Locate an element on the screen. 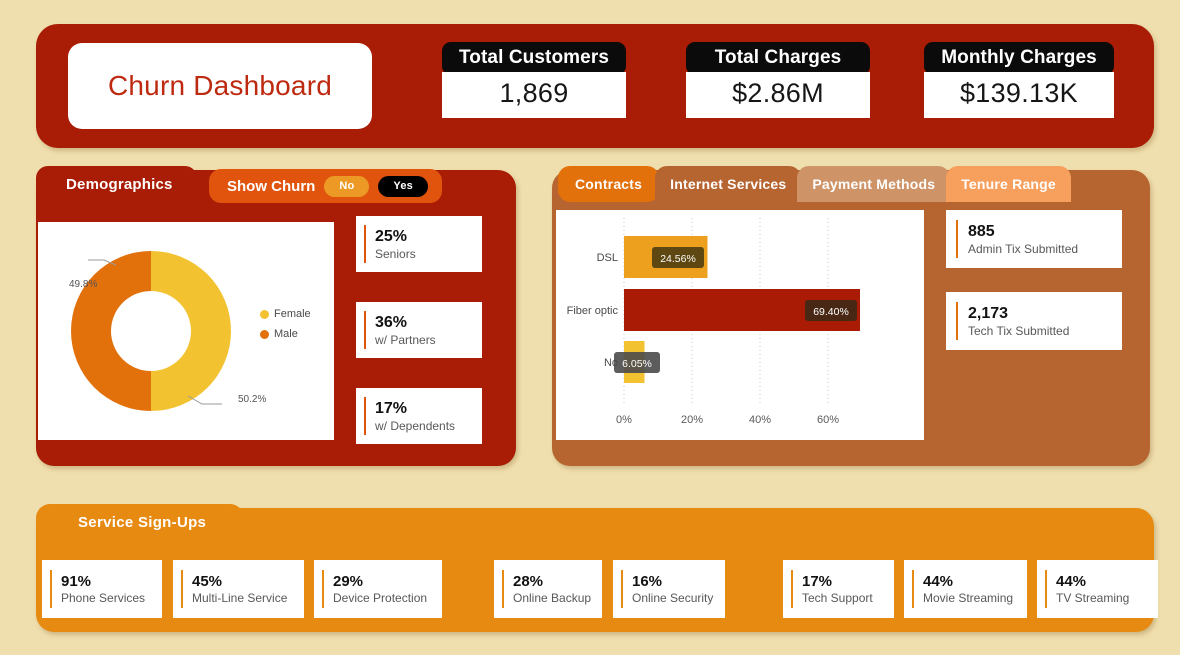 The image size is (1180, 655). show-churn-toggle: Show Churn No Yes is located at coordinates (325, 186).